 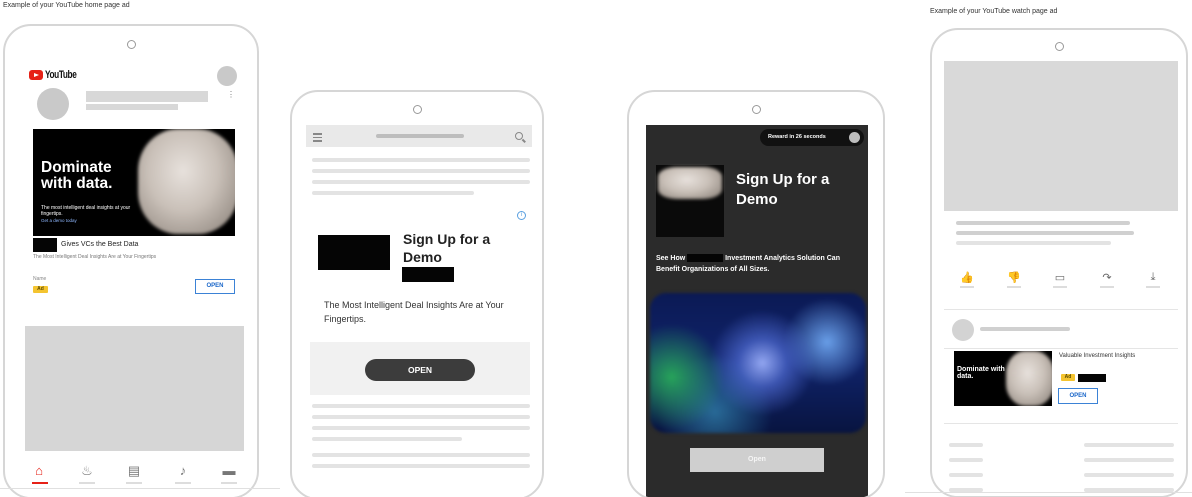 What do you see at coordinates (854, 137) in the screenshot?
I see `reward-close-icon` at bounding box center [854, 137].